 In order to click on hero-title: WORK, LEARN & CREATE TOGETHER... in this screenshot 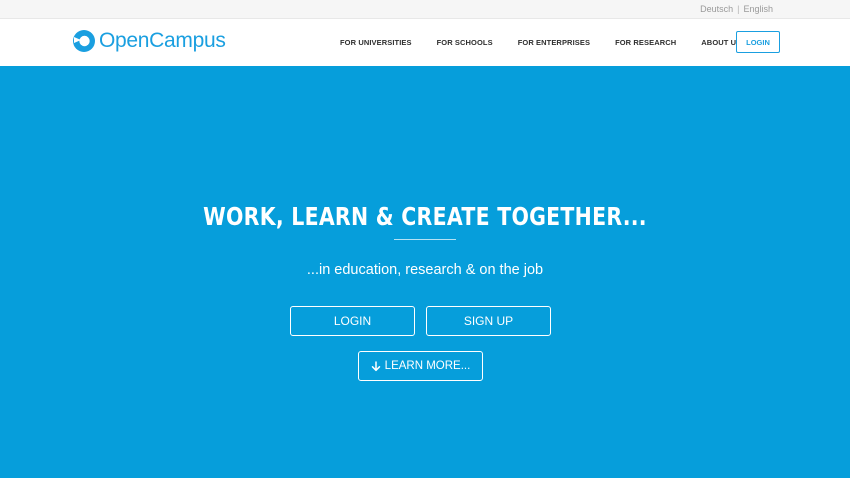, I will do `click(425, 216)`.